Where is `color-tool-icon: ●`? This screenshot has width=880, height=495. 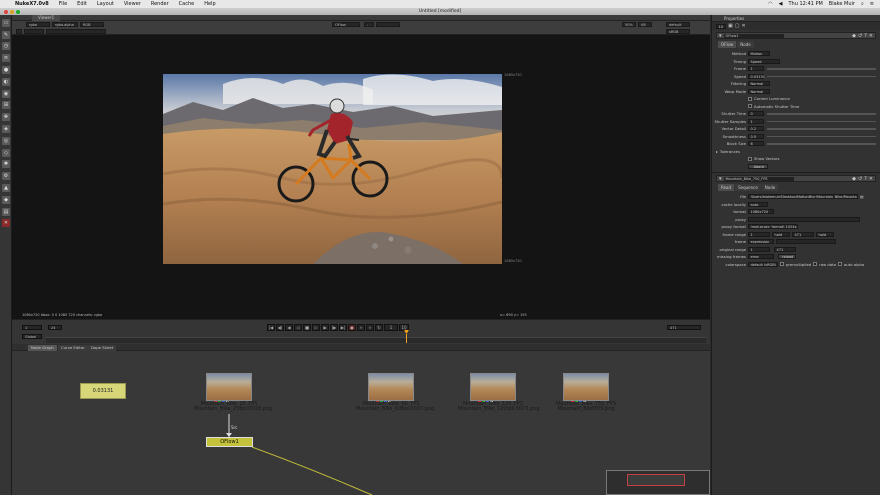
color-tool-icon: ● is located at coordinates (6, 69).